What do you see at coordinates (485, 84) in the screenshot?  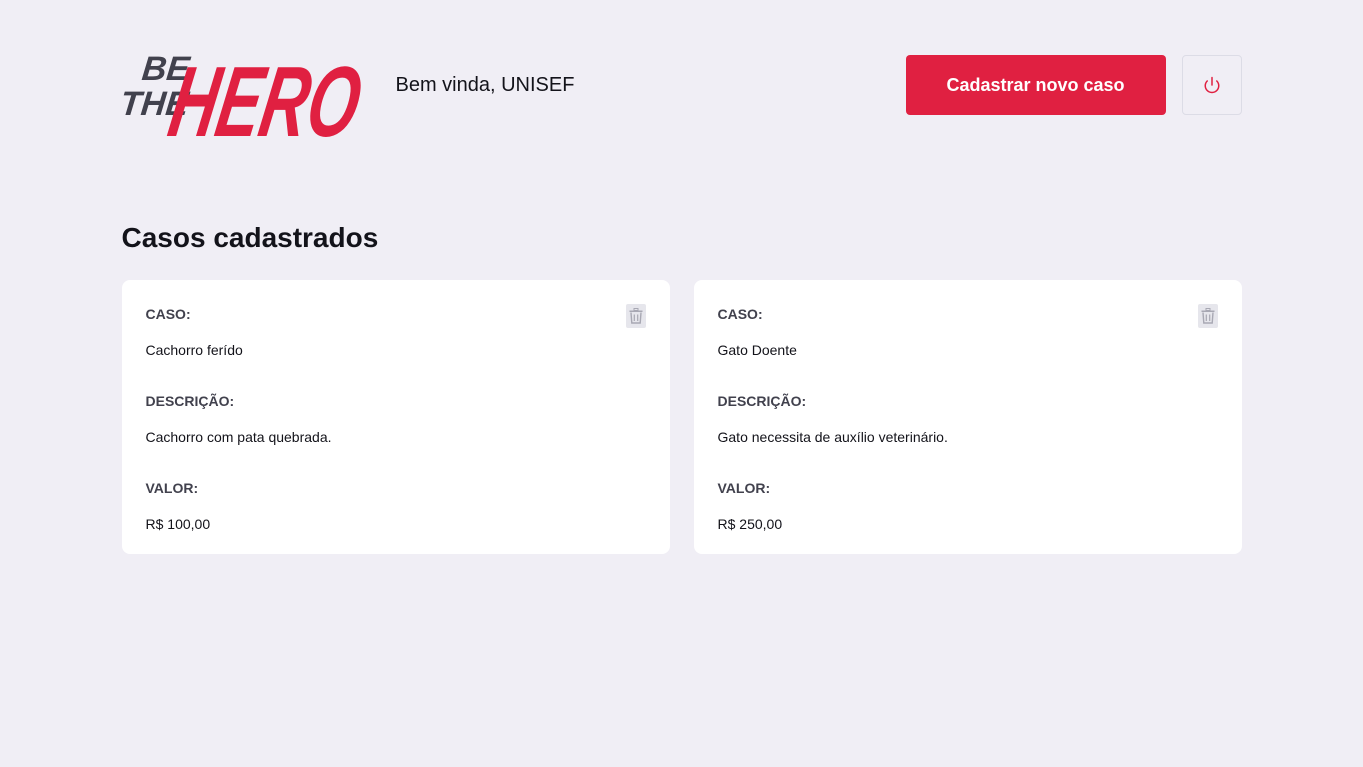 I see `welcome-text: Bem vinda, UNISEF` at bounding box center [485, 84].